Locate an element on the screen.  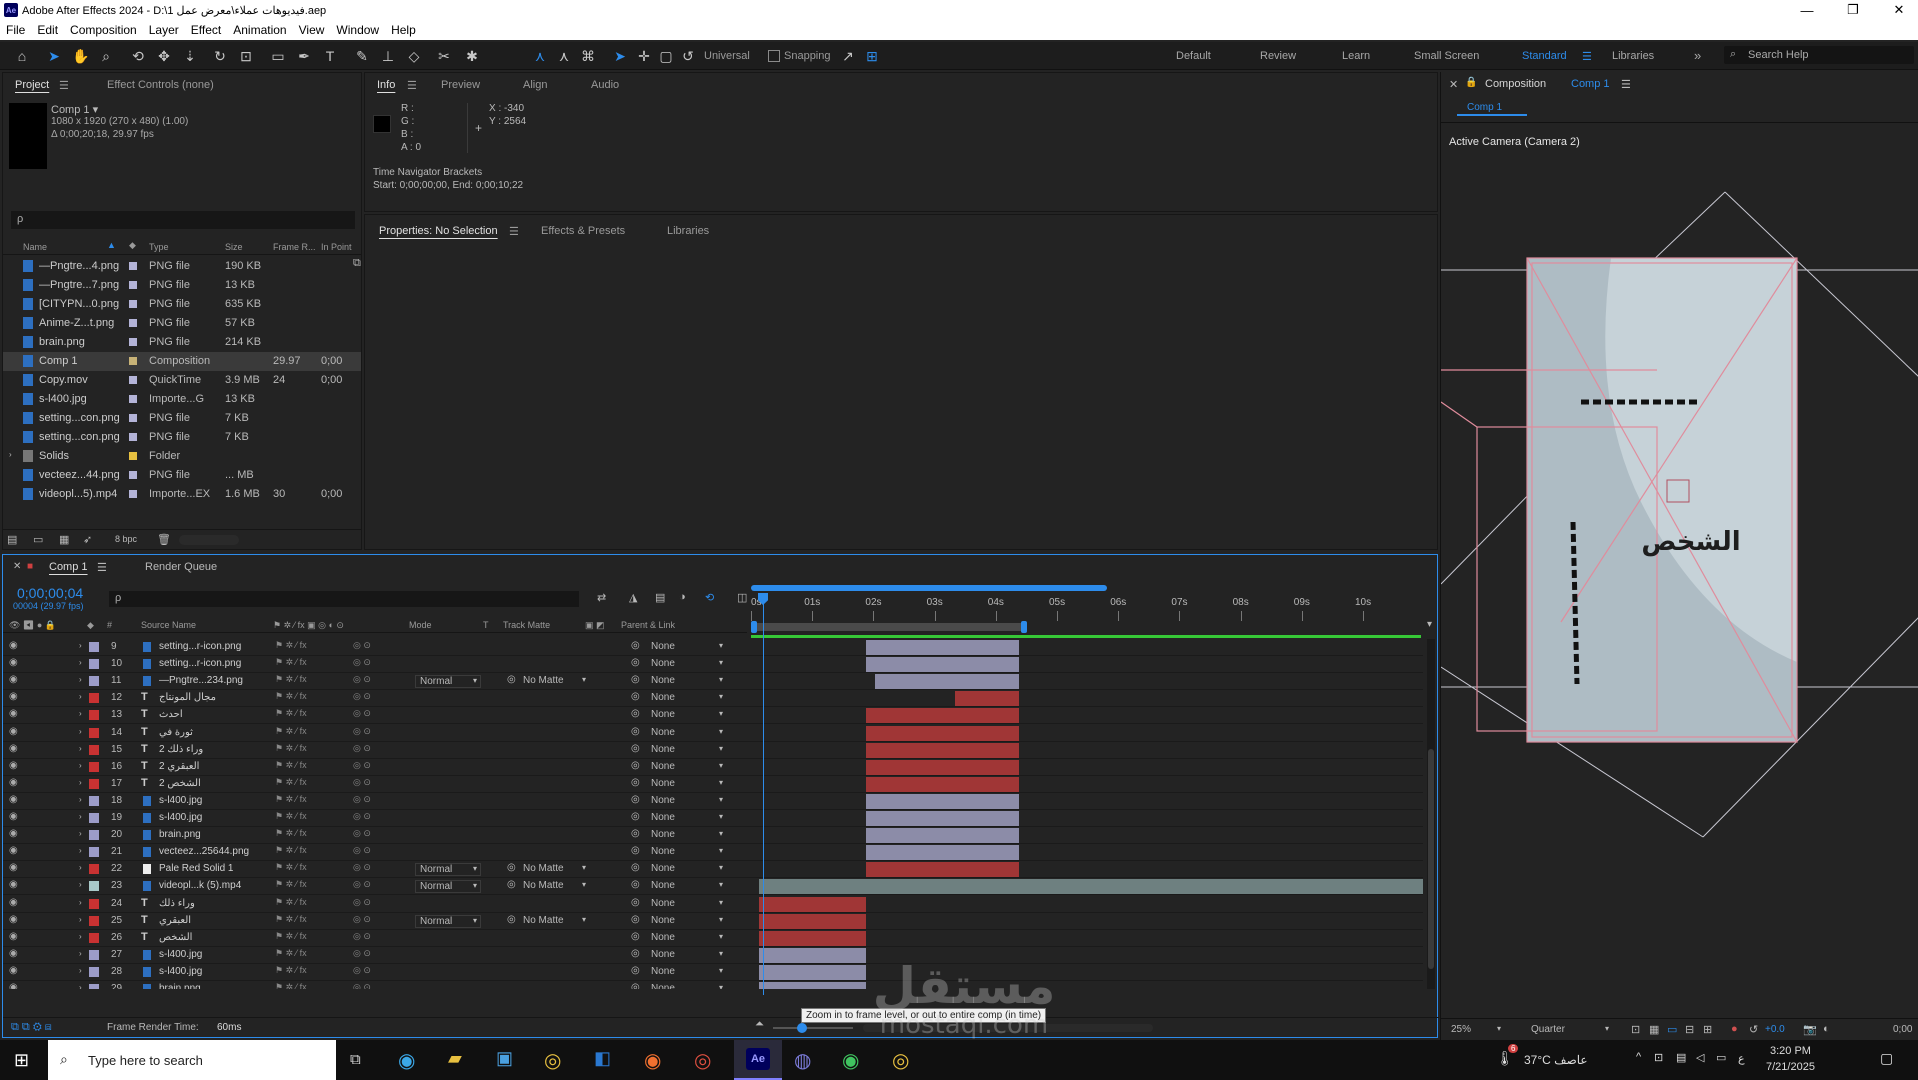
tab-libraries: Libraries is located at coordinates (688, 231).